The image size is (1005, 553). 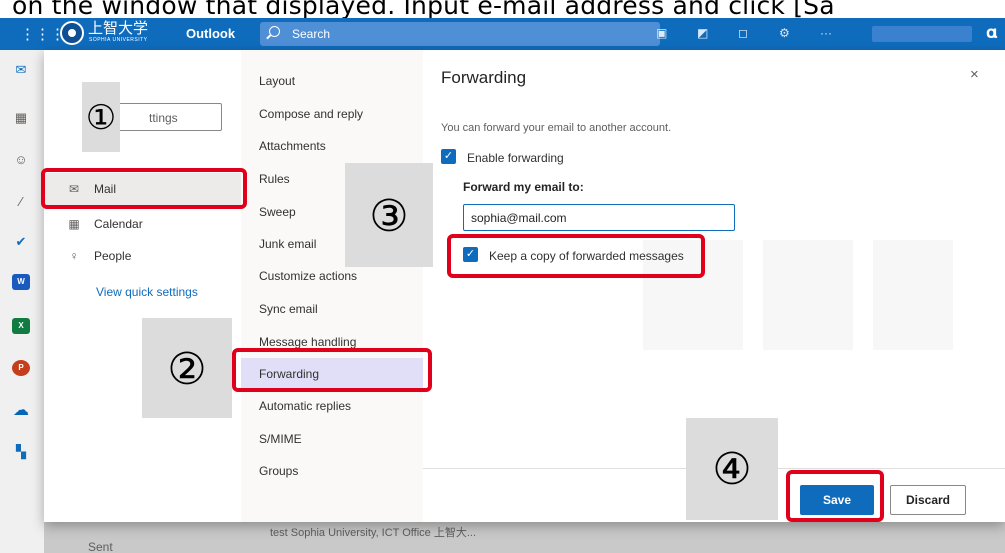 I want to click on nav-item-label: Calendar, so click(x=118, y=224).